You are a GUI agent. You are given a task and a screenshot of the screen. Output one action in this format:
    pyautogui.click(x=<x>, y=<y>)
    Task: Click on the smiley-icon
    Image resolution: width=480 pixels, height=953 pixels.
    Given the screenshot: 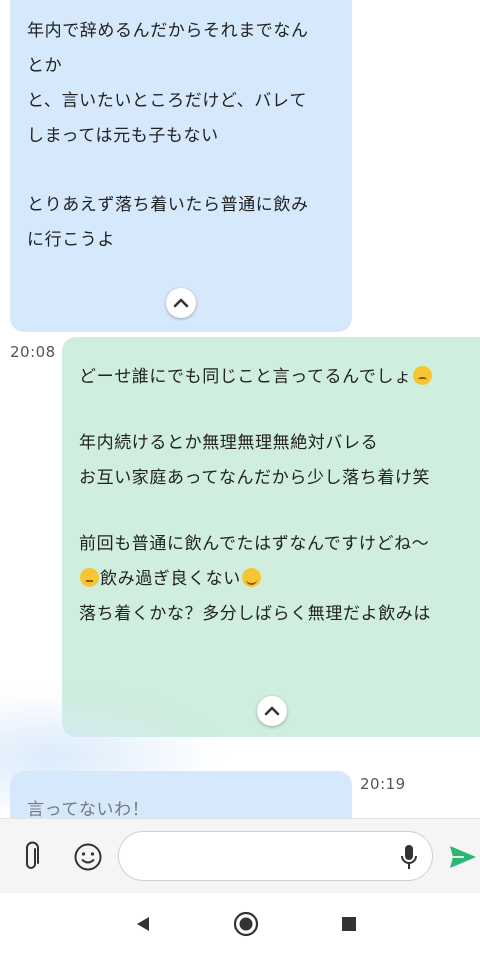 What is the action you would take?
    pyautogui.click(x=88, y=857)
    